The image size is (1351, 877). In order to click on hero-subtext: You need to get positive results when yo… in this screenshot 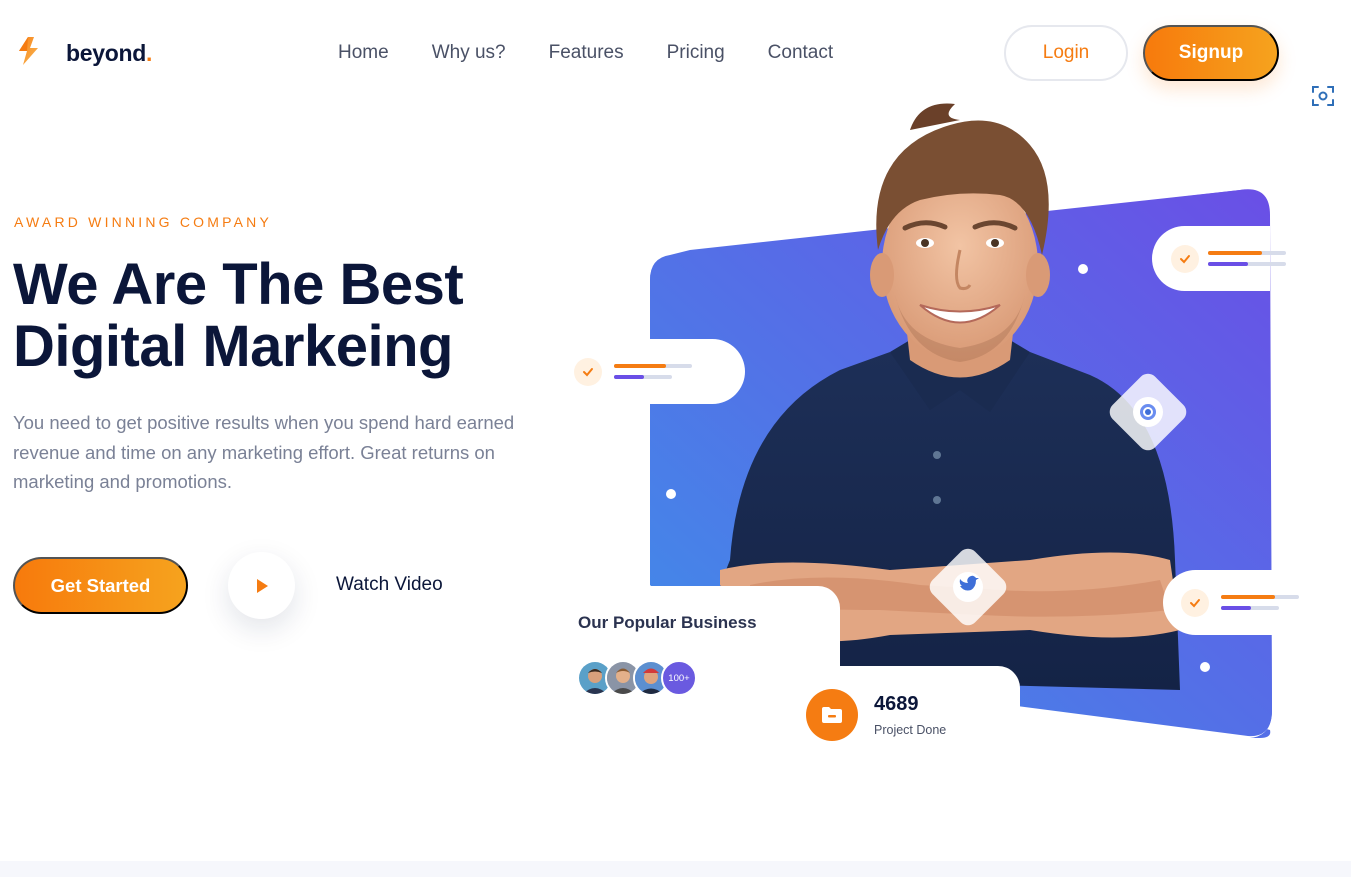, I will do `click(264, 452)`.